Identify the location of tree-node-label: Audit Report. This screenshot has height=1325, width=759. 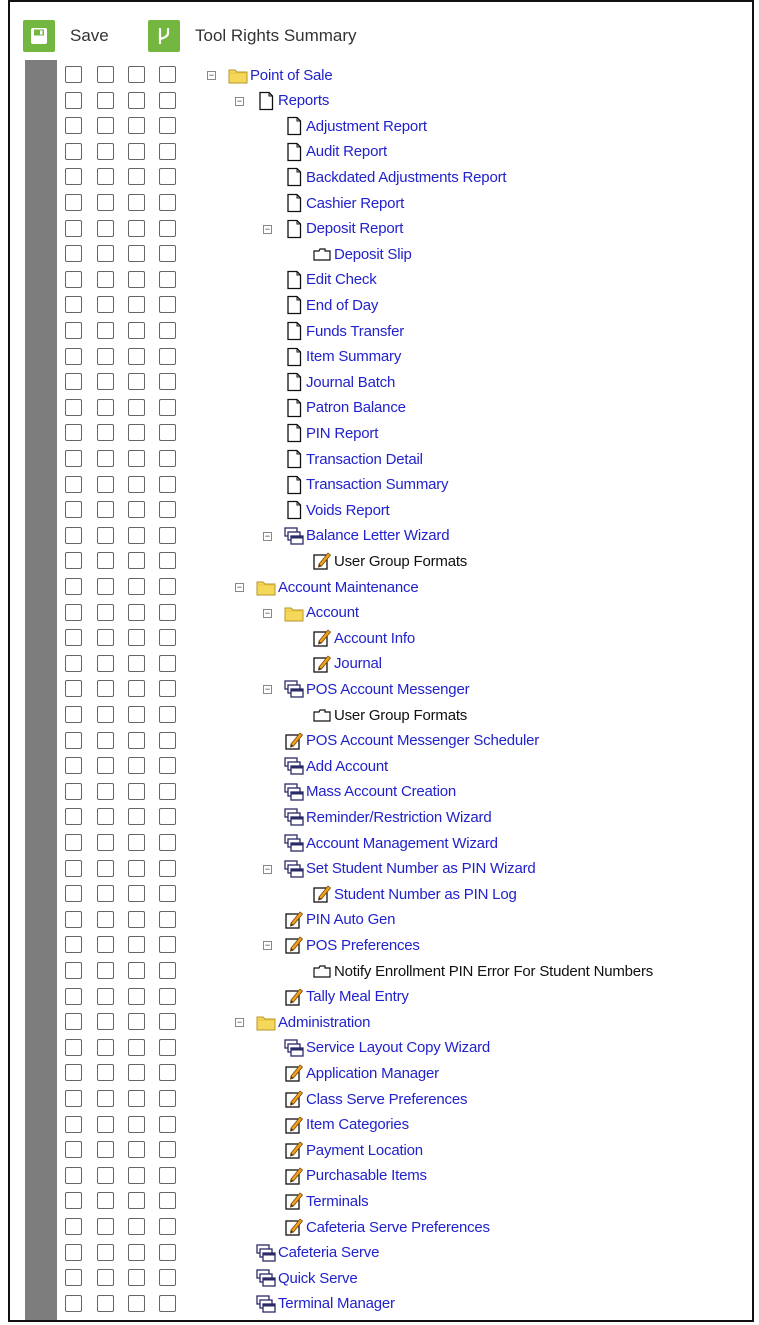
(346, 151).